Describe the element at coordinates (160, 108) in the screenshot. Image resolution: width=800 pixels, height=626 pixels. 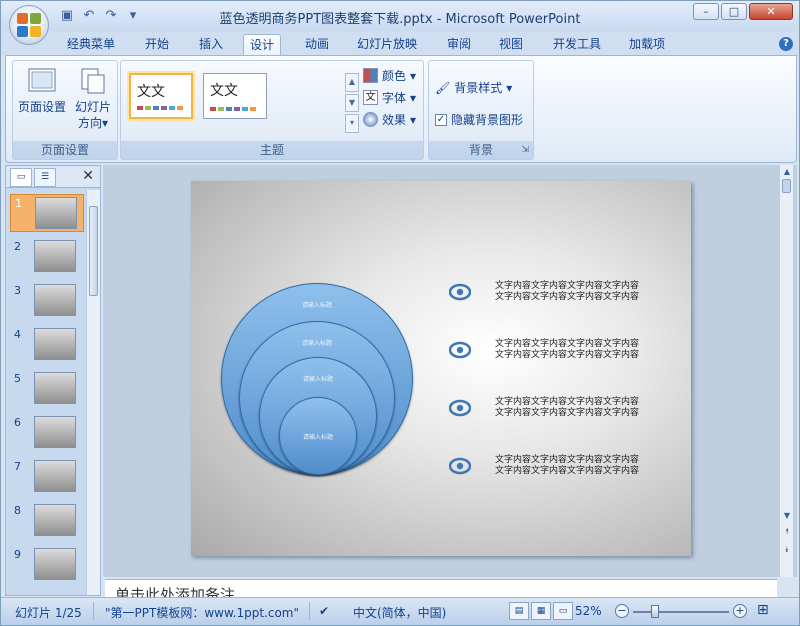
I see `theme-swatches` at that location.